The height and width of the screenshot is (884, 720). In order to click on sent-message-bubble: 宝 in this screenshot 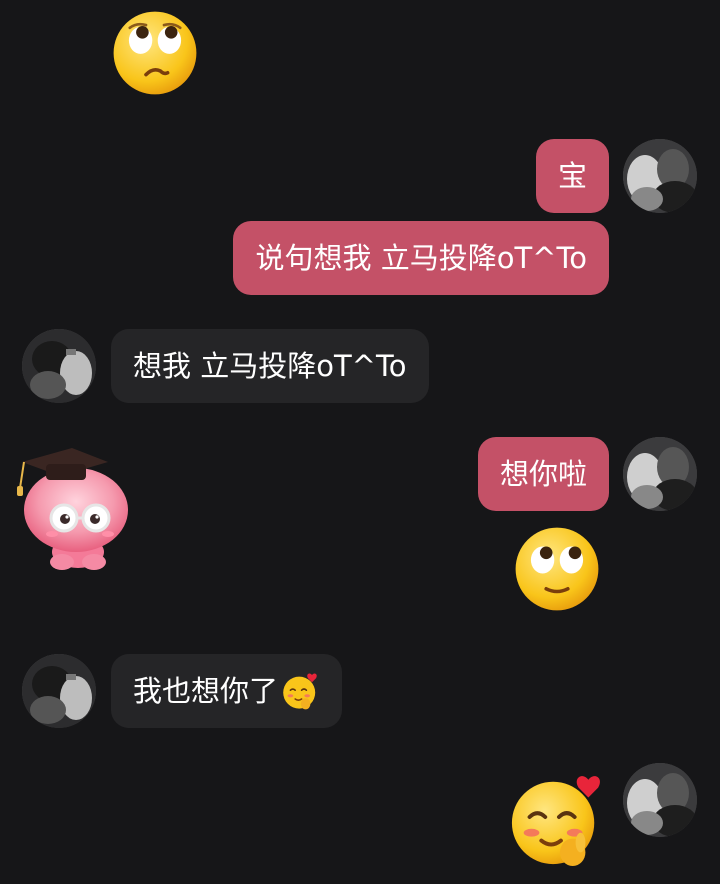, I will do `click(572, 176)`.